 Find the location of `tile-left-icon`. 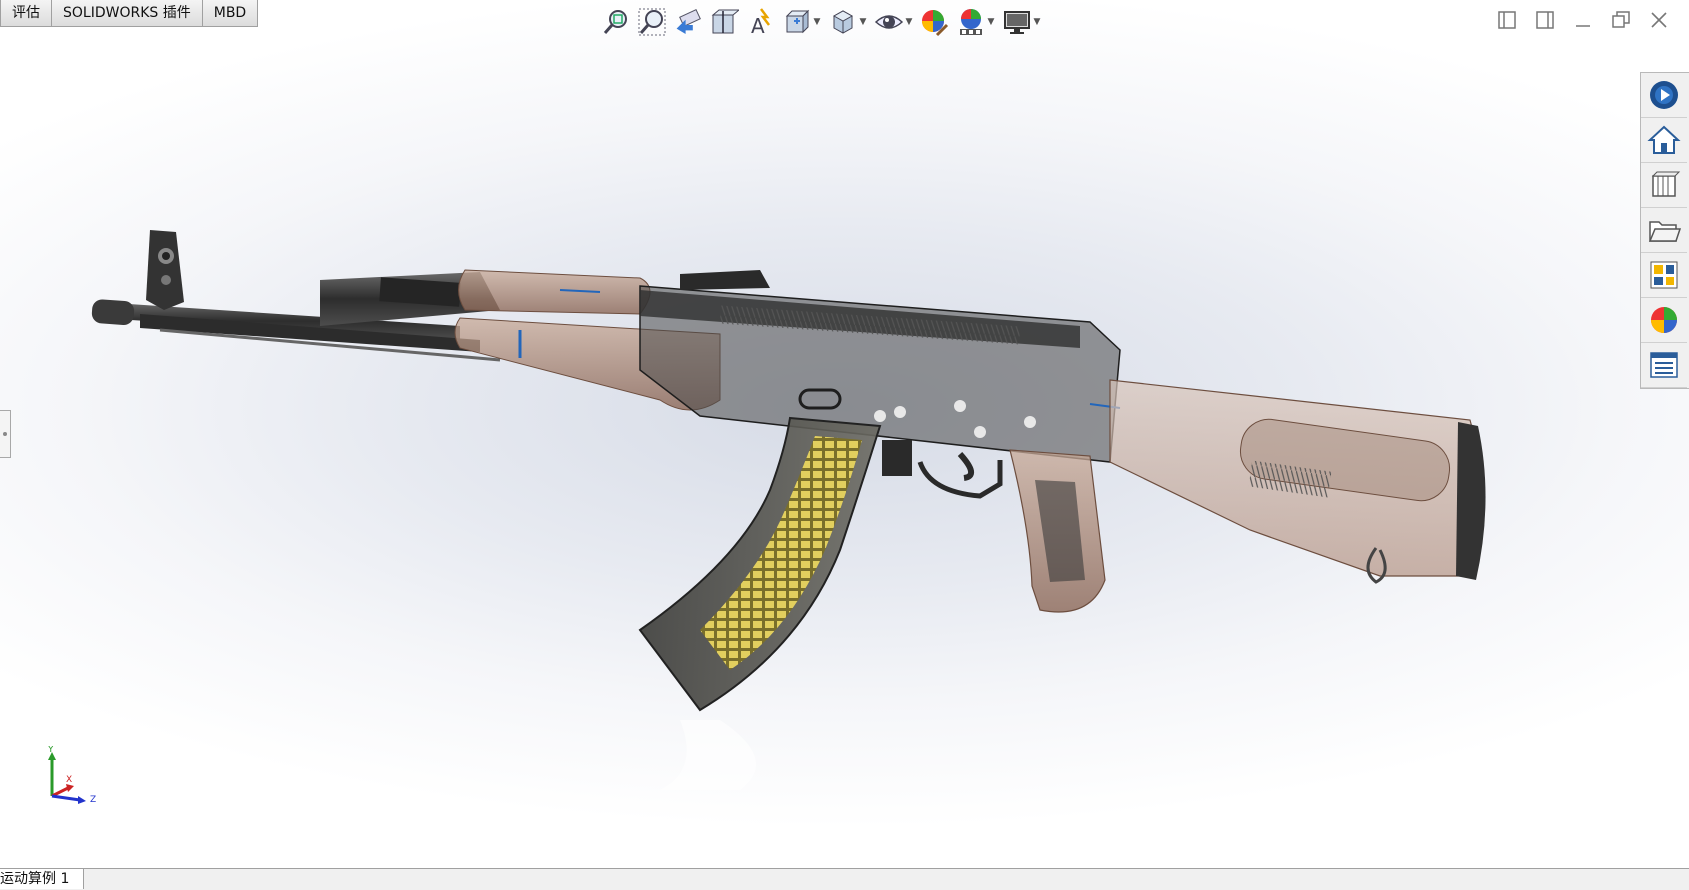

tile-left-icon is located at coordinates (1507, 20).